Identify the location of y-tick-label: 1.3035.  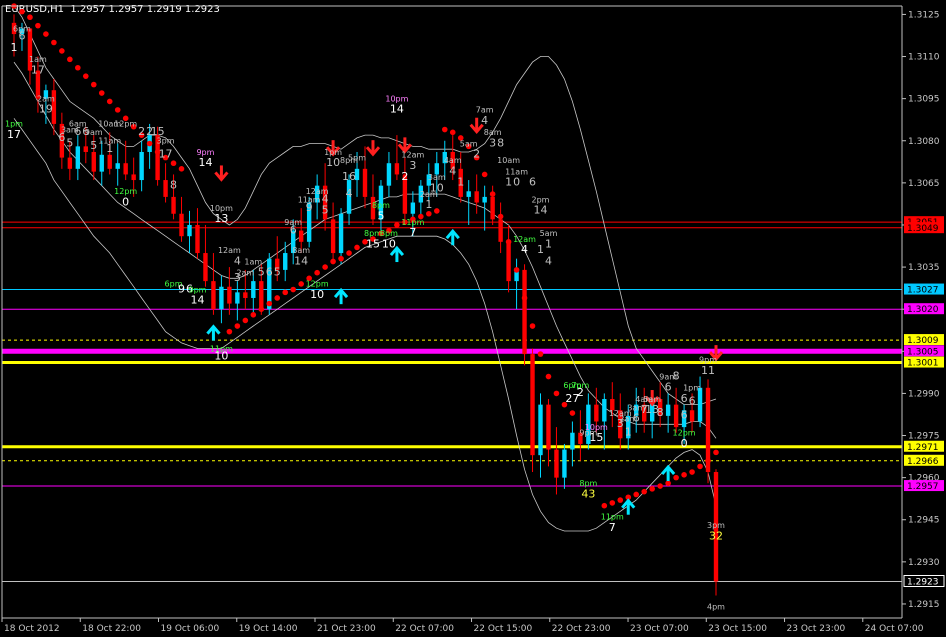
(924, 268).